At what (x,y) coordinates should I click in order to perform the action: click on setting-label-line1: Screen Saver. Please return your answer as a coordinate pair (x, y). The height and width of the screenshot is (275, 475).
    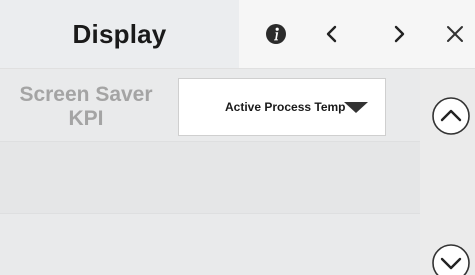
    Looking at the image, I should click on (86, 94).